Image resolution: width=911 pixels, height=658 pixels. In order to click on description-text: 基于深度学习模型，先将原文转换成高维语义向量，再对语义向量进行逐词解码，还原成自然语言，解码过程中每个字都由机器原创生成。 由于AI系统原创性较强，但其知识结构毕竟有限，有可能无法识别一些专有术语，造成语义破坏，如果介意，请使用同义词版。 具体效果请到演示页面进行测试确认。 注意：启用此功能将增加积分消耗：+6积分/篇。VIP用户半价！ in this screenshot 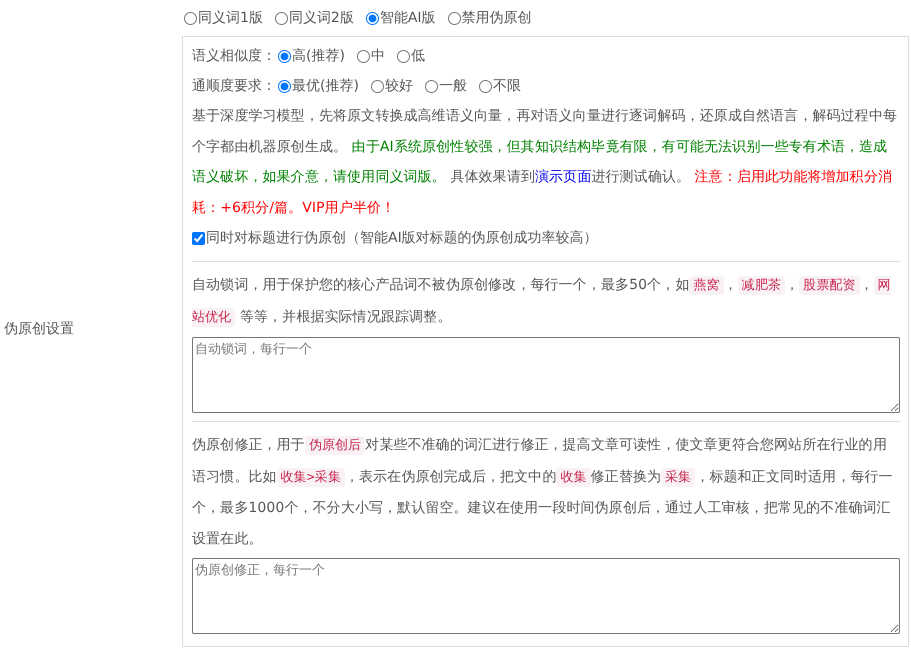, I will do `click(545, 162)`.